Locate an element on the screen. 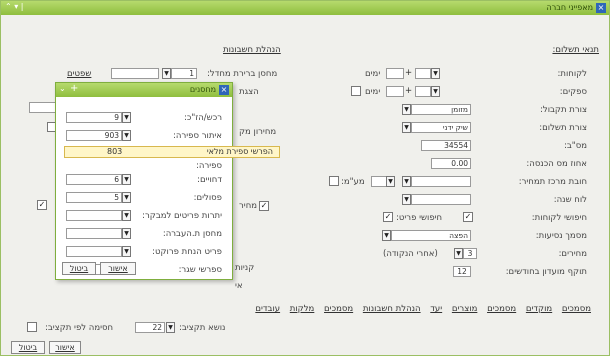 The image size is (610, 356). customer-search-label: חיפושי לקוחות: is located at coordinates (559, 218).